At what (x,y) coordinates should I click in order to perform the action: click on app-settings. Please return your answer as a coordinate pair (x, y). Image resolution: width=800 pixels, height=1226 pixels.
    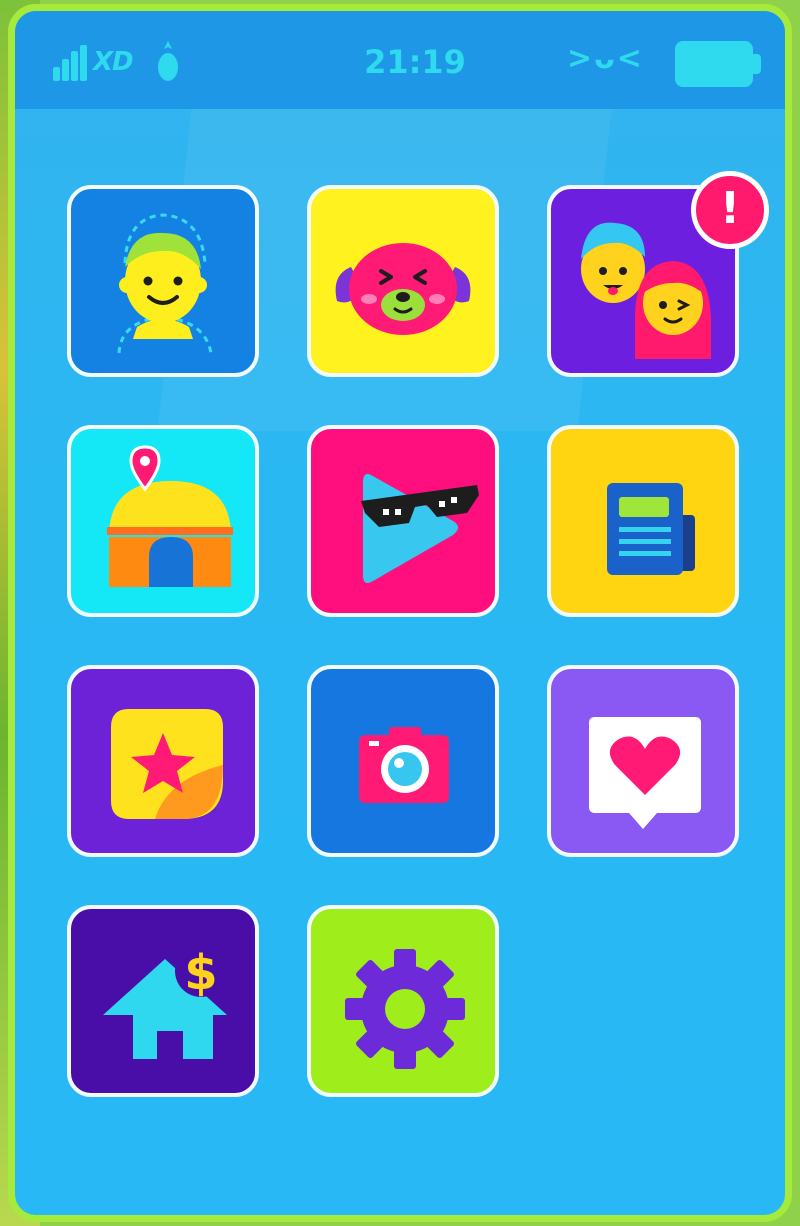
    Looking at the image, I should click on (403, 1001).